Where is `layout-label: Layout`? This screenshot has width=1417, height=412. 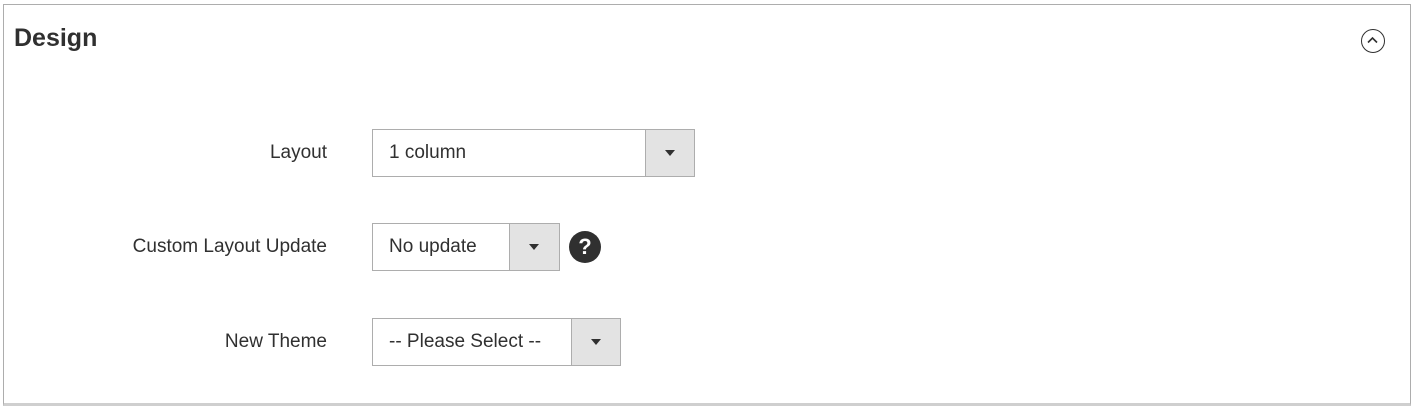
layout-label: Layout is located at coordinates (298, 152).